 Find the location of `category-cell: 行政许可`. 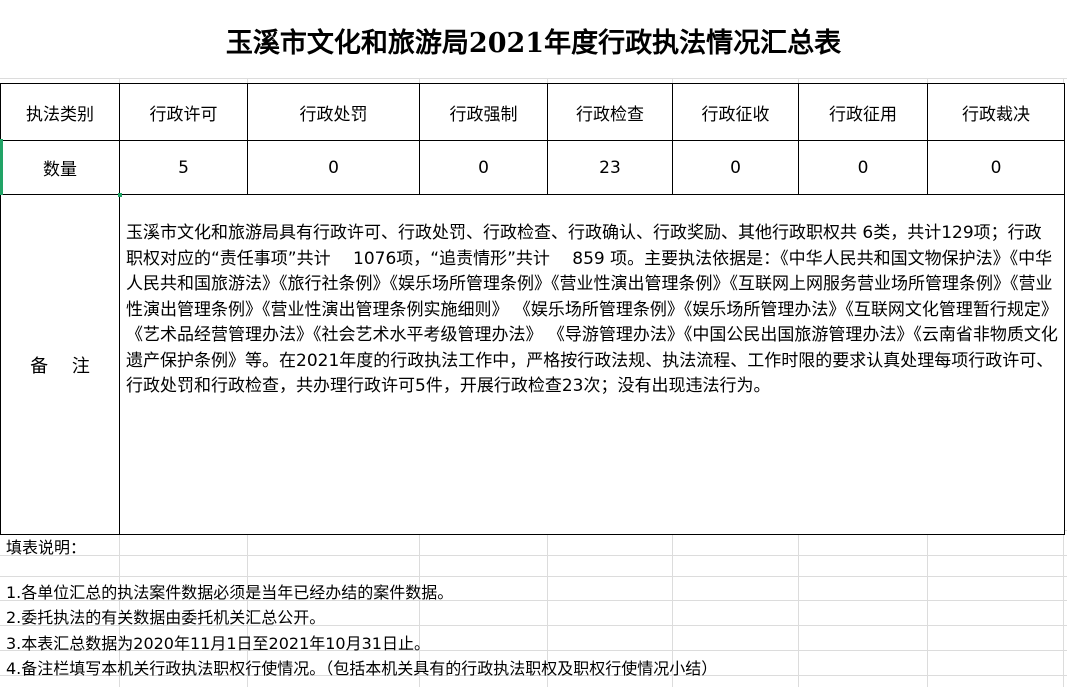

category-cell: 行政许可 is located at coordinates (183, 112).